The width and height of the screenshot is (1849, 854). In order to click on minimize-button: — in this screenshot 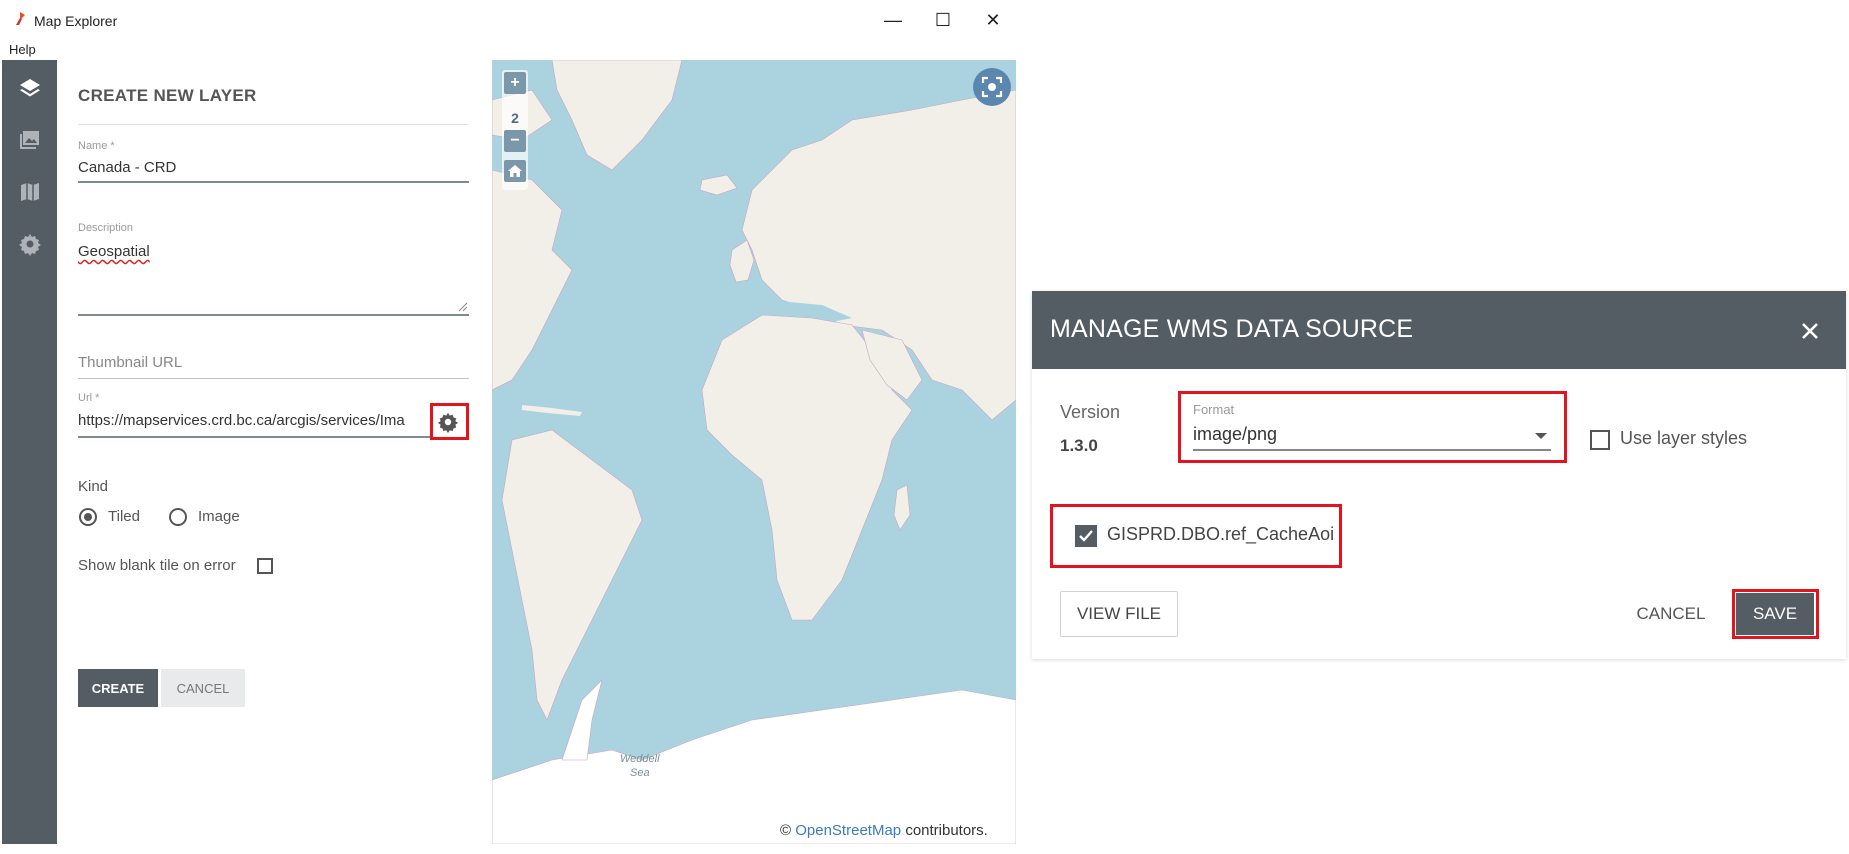, I will do `click(893, 20)`.